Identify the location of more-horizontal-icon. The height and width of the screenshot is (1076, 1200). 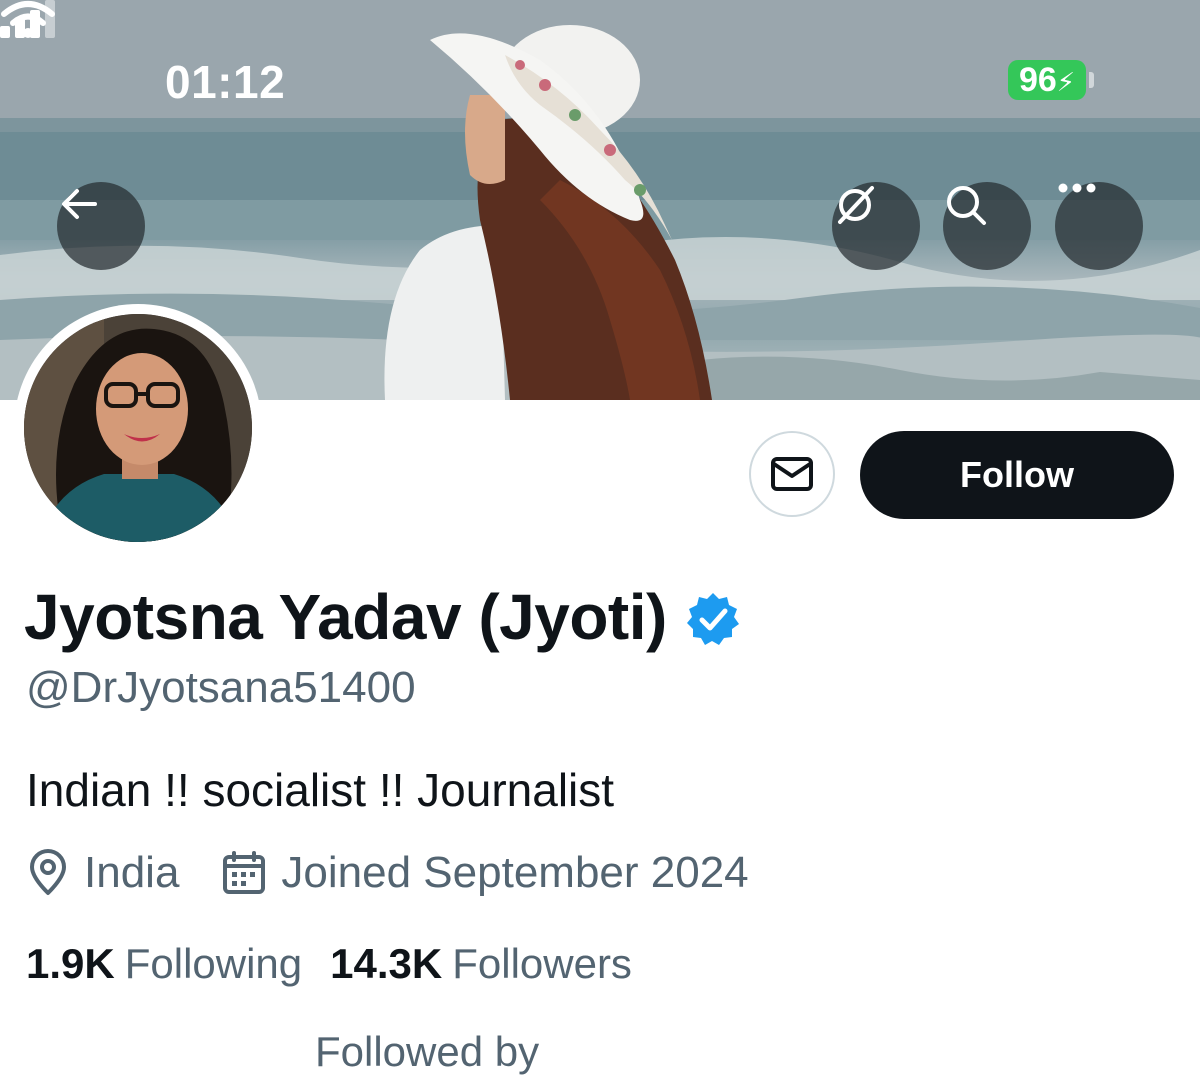
(1077, 188).